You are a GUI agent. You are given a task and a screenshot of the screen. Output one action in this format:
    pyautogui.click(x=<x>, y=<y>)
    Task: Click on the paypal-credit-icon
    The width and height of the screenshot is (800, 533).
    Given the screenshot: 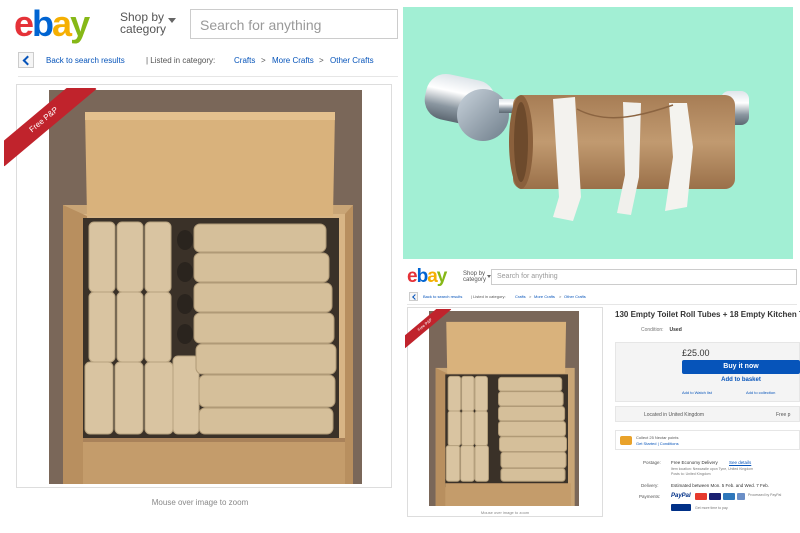 What is the action you would take?
    pyautogui.click(x=681, y=507)
    